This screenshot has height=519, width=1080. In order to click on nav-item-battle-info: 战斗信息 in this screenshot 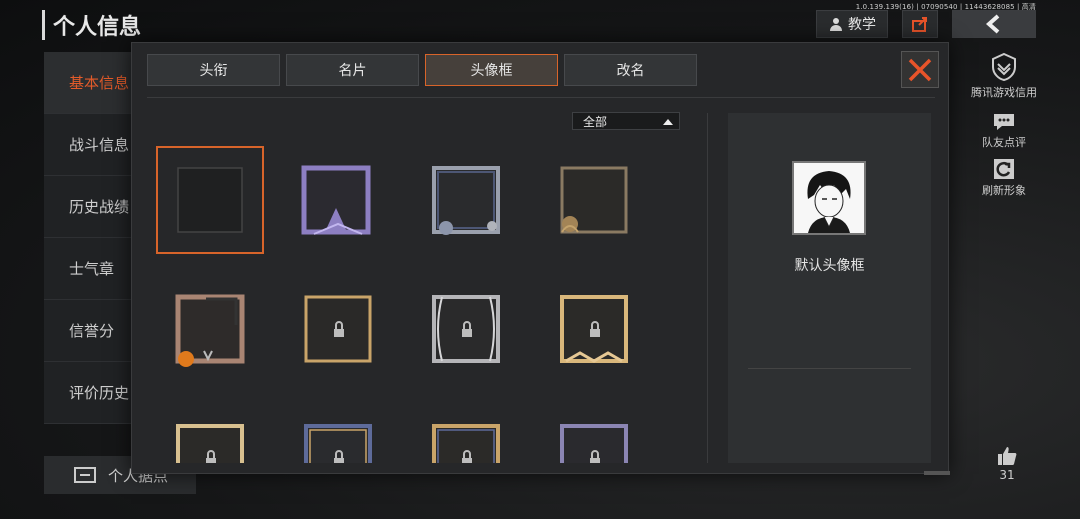, I will do `click(92, 145)`.